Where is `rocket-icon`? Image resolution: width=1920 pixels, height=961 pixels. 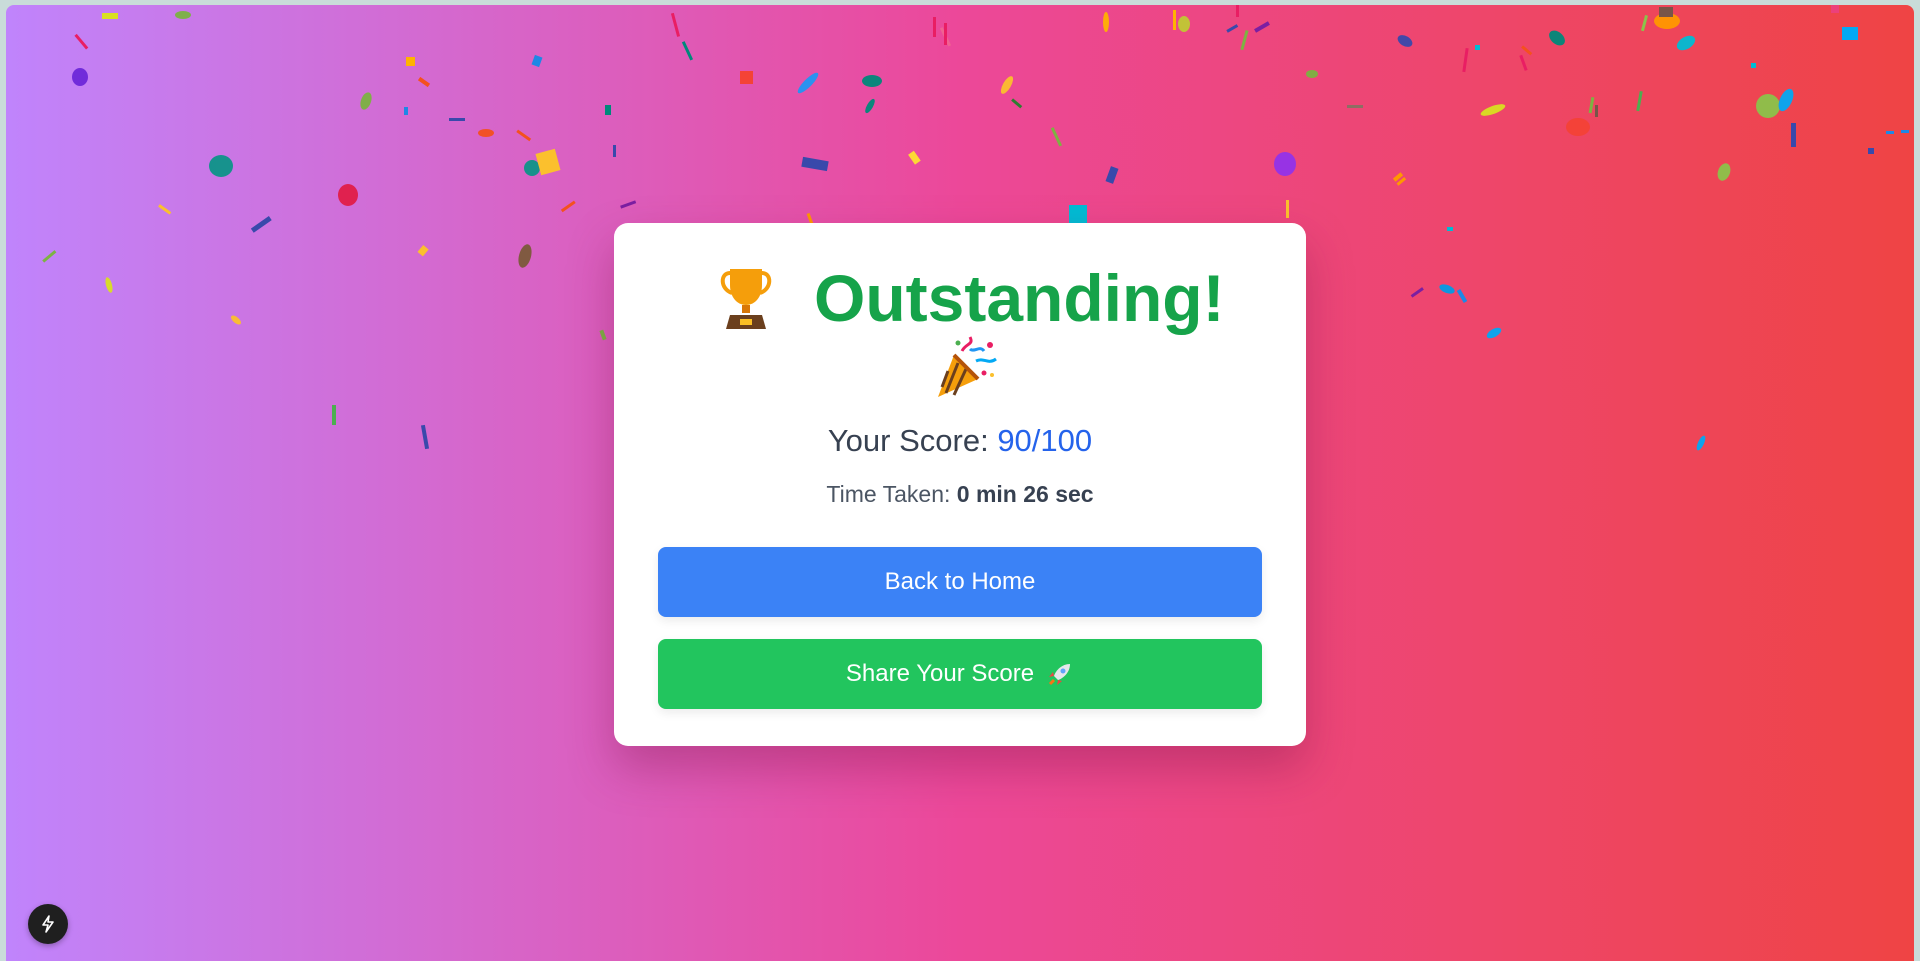
rocket-icon is located at coordinates (1060, 675).